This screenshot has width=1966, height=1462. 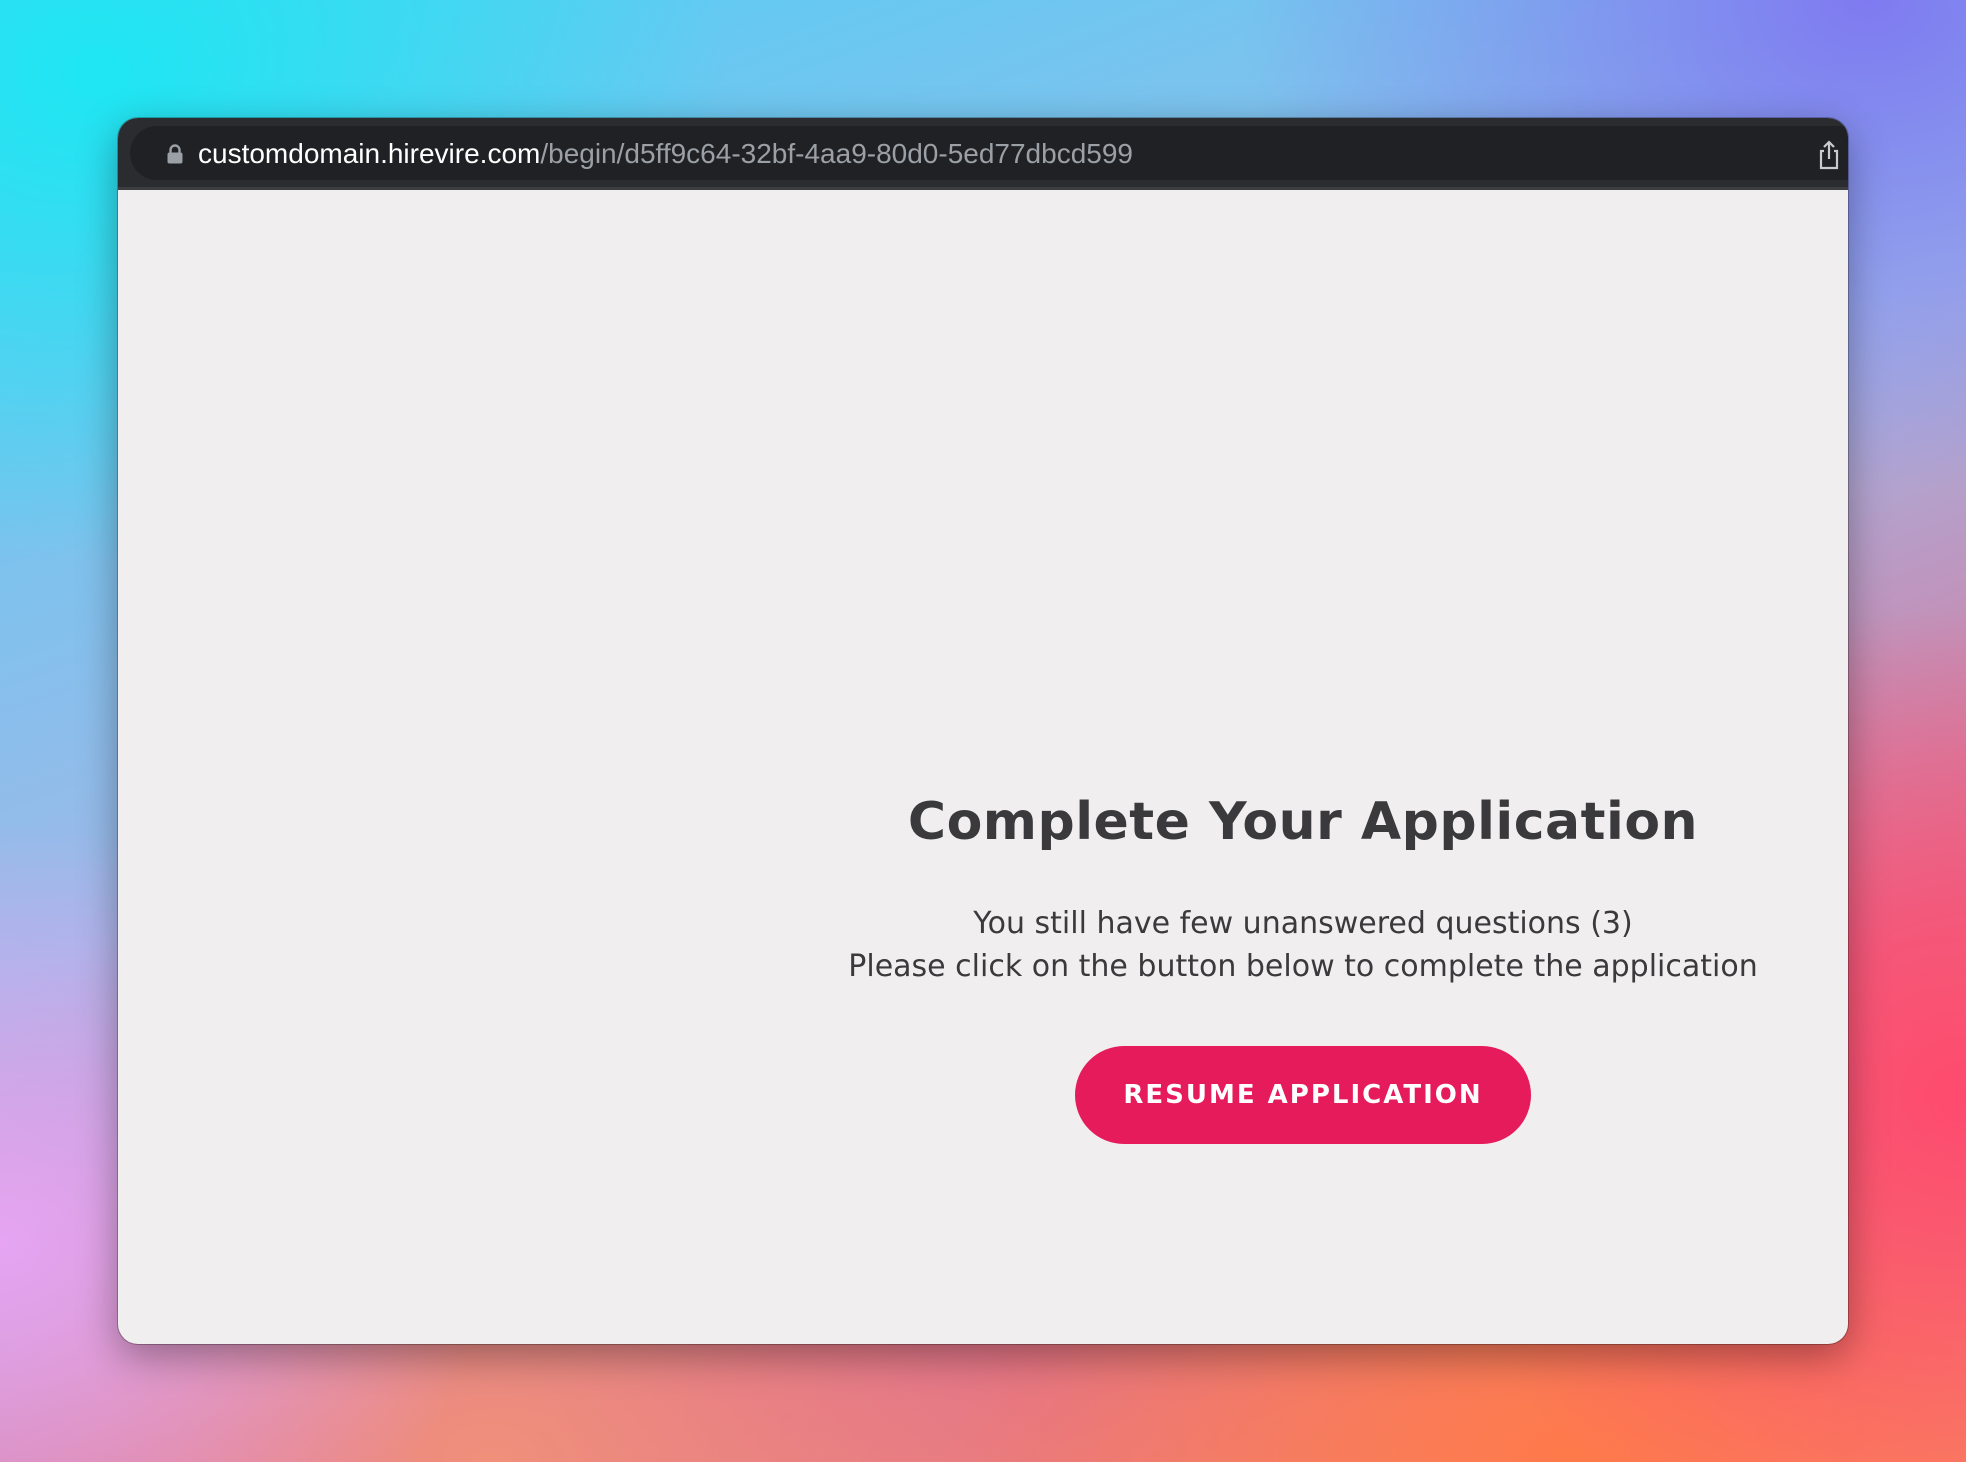 I want to click on share-icon, so click(x=1829, y=155).